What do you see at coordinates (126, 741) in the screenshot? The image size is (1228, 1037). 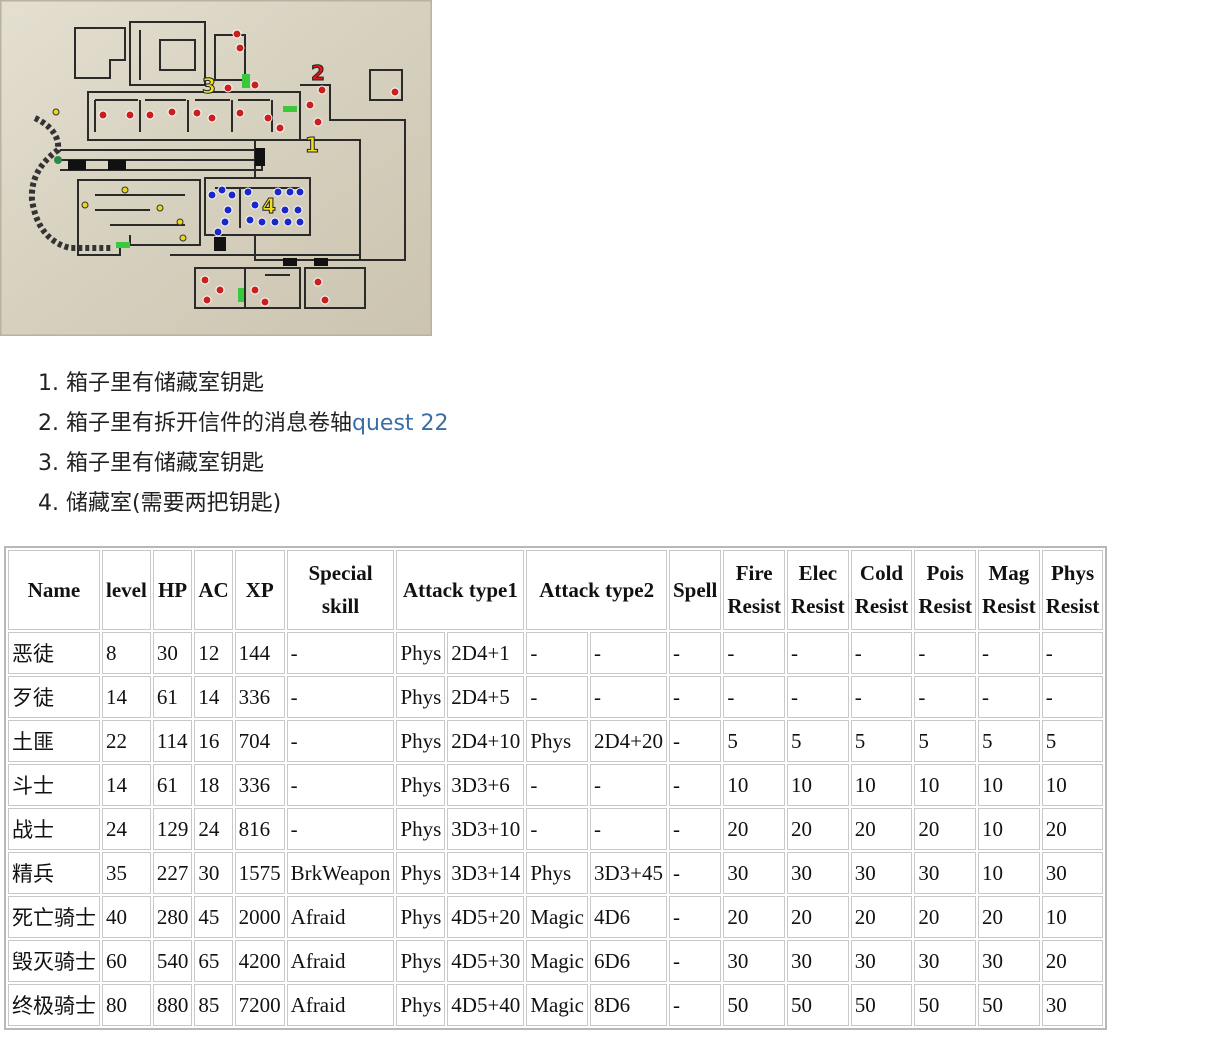 I see `table-cell: 22` at bounding box center [126, 741].